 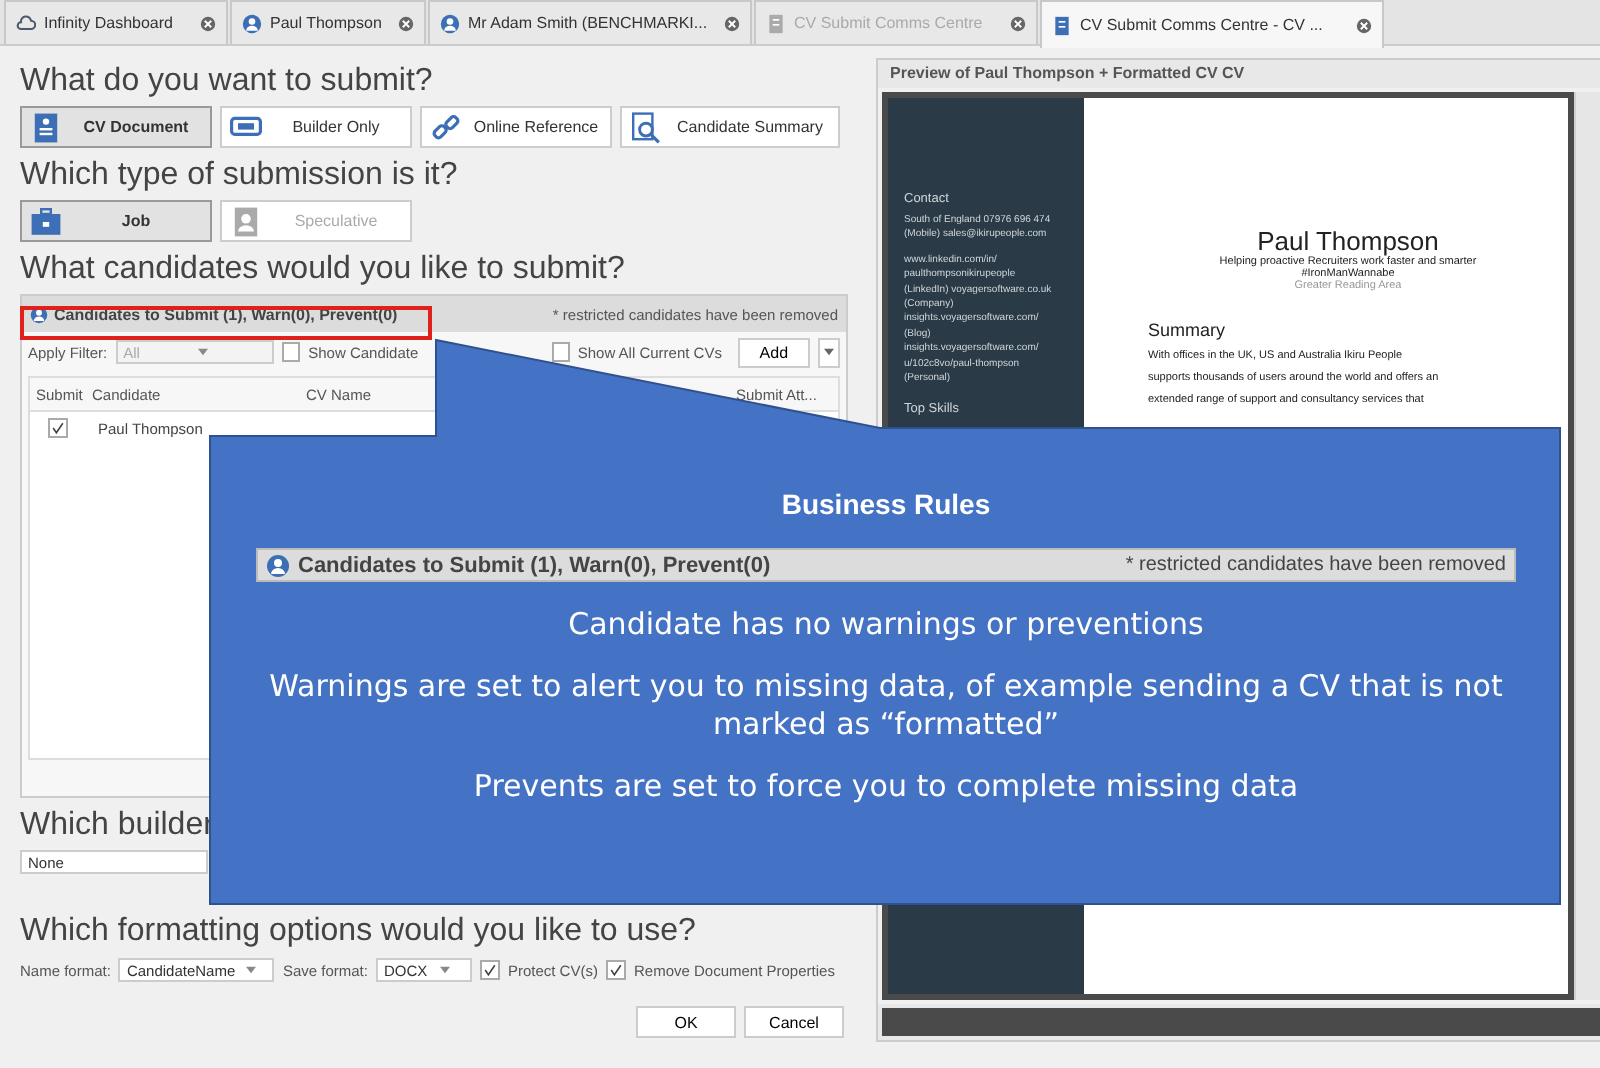 I want to click on restricted-note: * restricted candidates have been removed, so click(x=1315, y=565).